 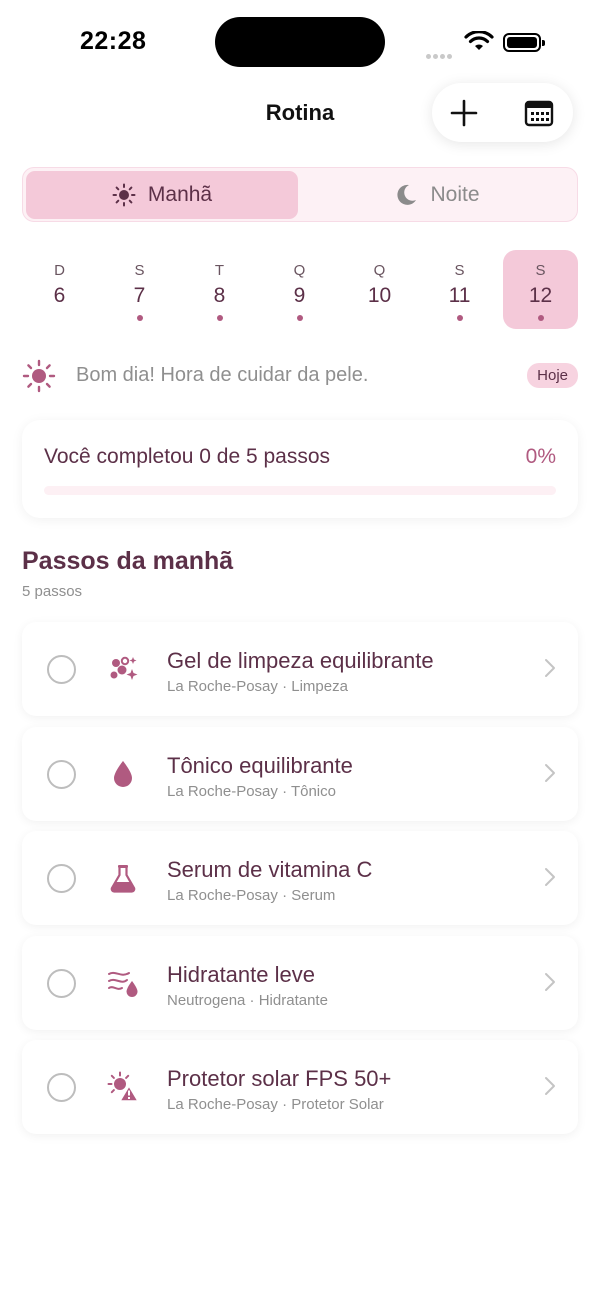 I want to click on segment-night: Noite, so click(x=437, y=195).